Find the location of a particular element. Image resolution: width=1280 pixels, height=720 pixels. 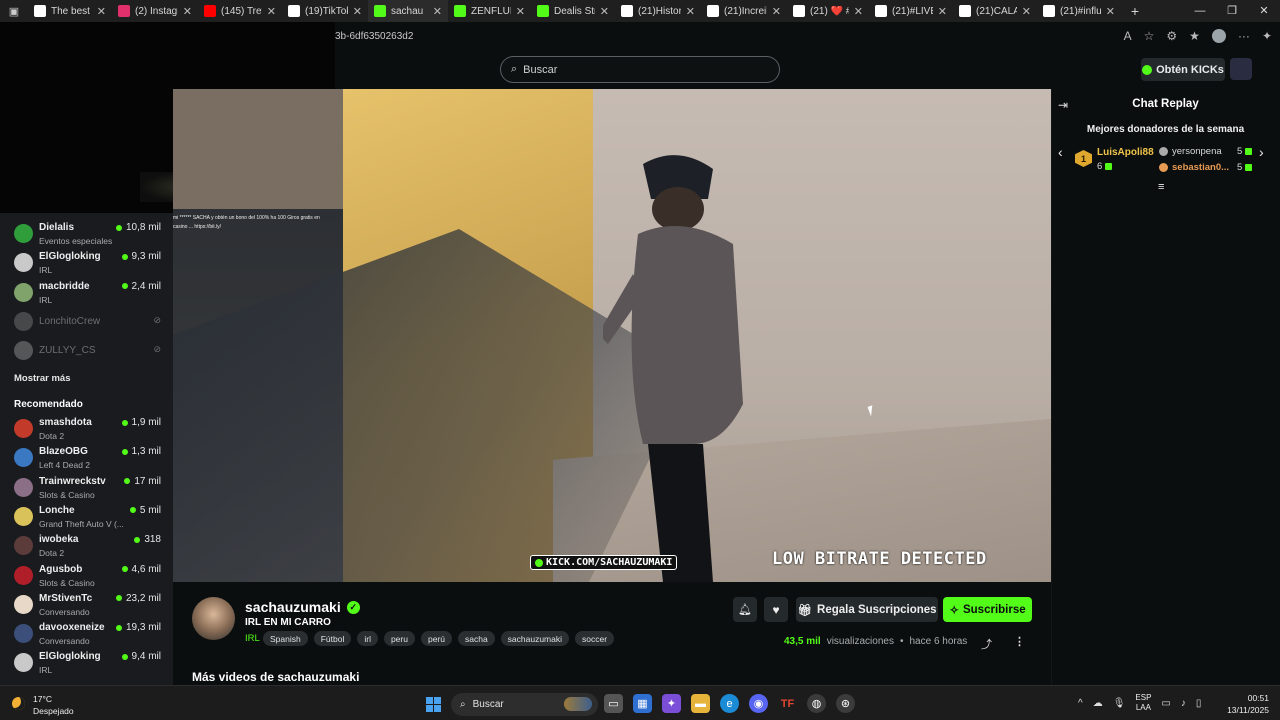

browser-tab: (21)#influen ✕ is located at coordinates (1079, 11).